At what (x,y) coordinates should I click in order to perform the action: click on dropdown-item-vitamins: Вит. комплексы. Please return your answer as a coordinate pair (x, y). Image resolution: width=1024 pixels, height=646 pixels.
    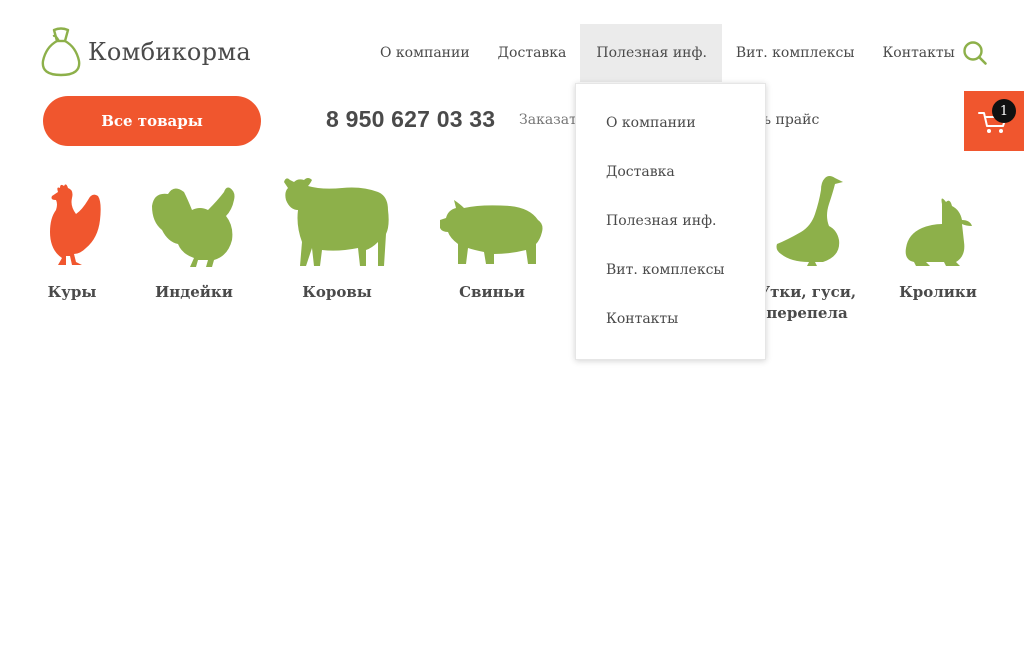
    Looking at the image, I should click on (665, 270).